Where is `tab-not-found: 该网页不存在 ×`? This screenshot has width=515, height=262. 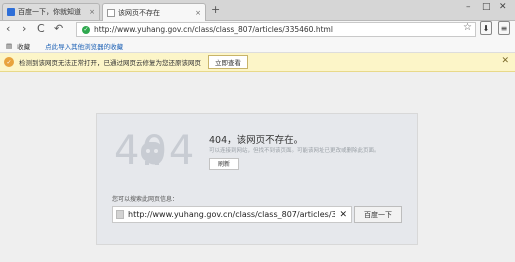 tab-not-found: 该网页不存在 × is located at coordinates (154, 12).